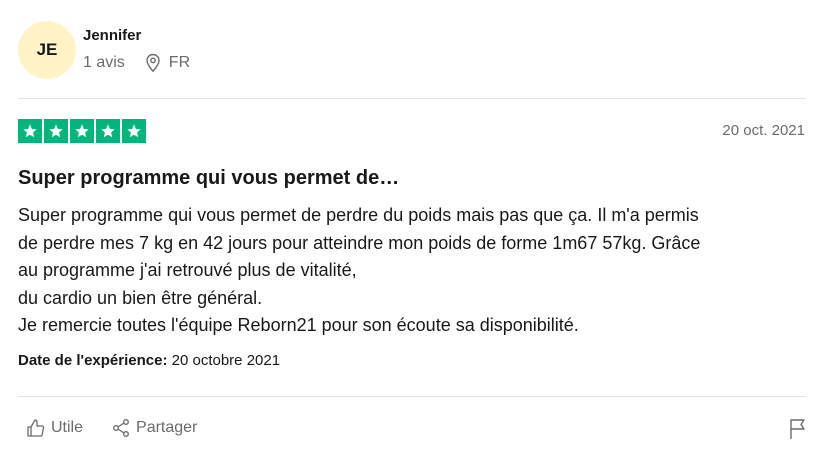 The image size is (831, 465). What do you see at coordinates (112, 35) in the screenshot?
I see `reviewer-name: Jennifer` at bounding box center [112, 35].